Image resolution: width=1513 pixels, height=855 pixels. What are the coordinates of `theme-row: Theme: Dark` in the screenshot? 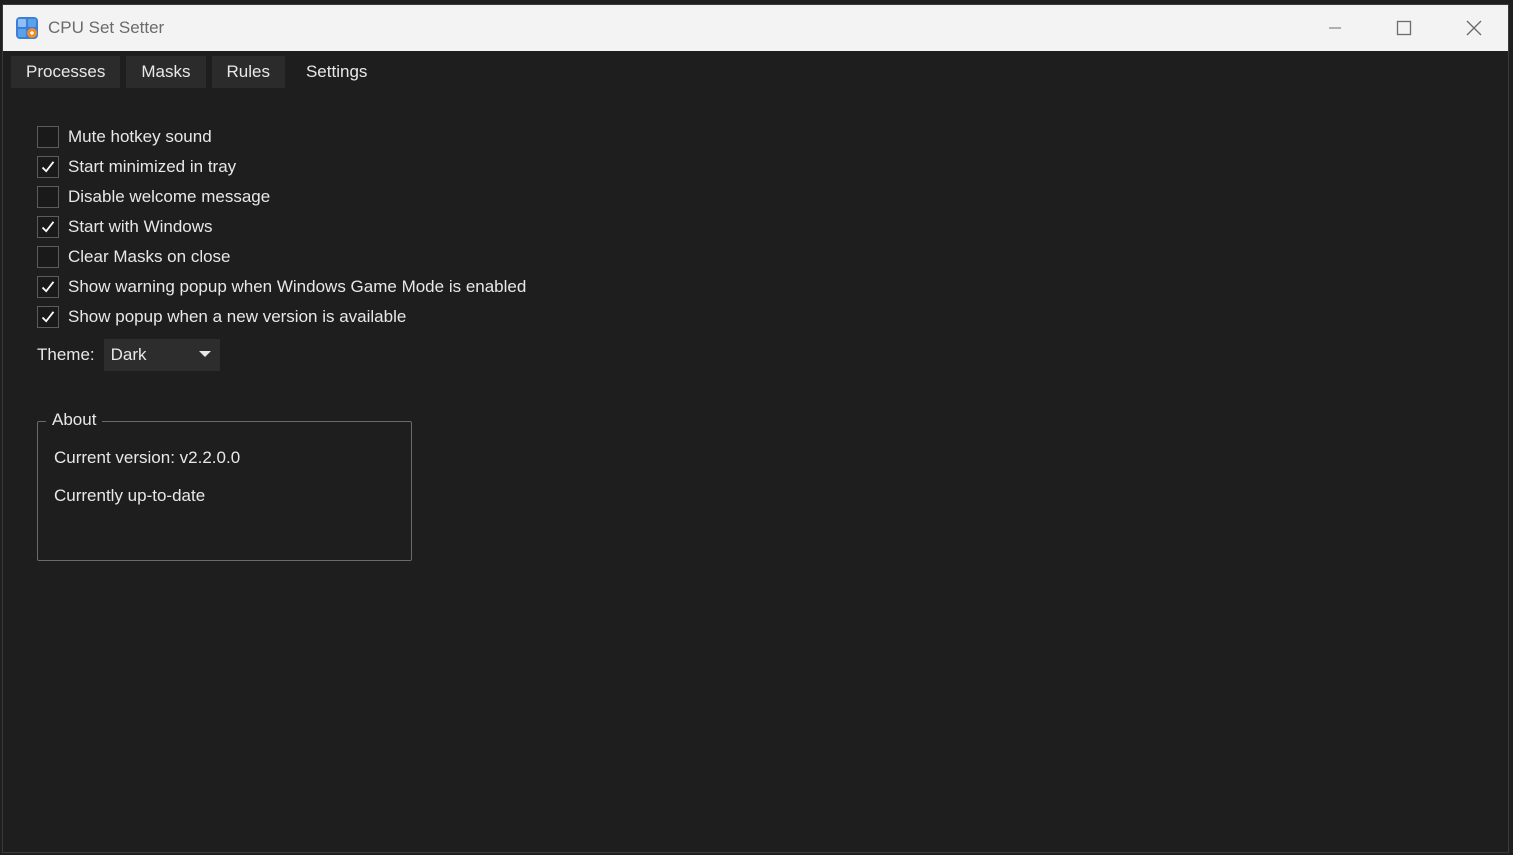 It's located at (128, 355).